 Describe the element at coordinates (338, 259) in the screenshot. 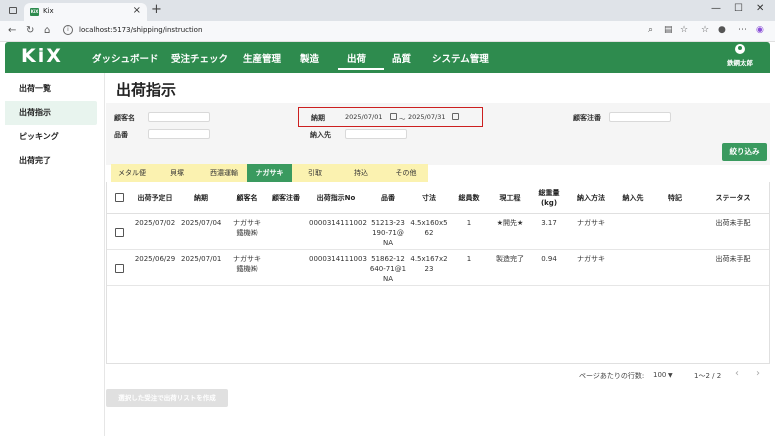

I see `cell-instruction-no: 0000314111003` at that location.